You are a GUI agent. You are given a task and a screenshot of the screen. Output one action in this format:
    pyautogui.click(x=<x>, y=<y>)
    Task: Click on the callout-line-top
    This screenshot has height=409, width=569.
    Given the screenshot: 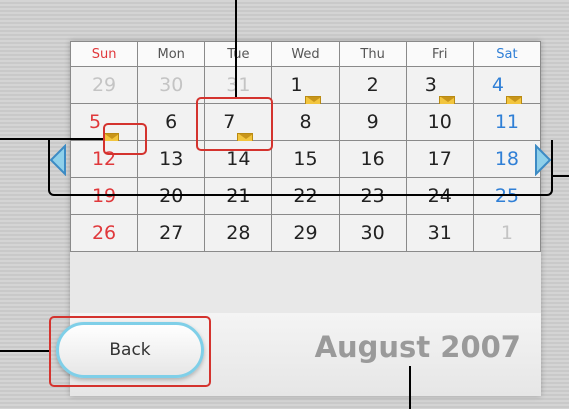 What is the action you would take?
    pyautogui.click(x=236, y=48)
    